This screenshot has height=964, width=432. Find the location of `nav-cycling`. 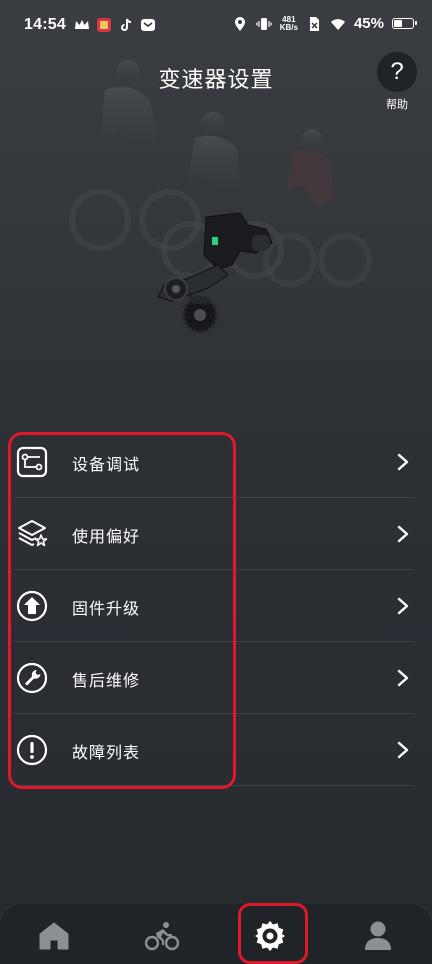

nav-cycling is located at coordinates (162, 936).